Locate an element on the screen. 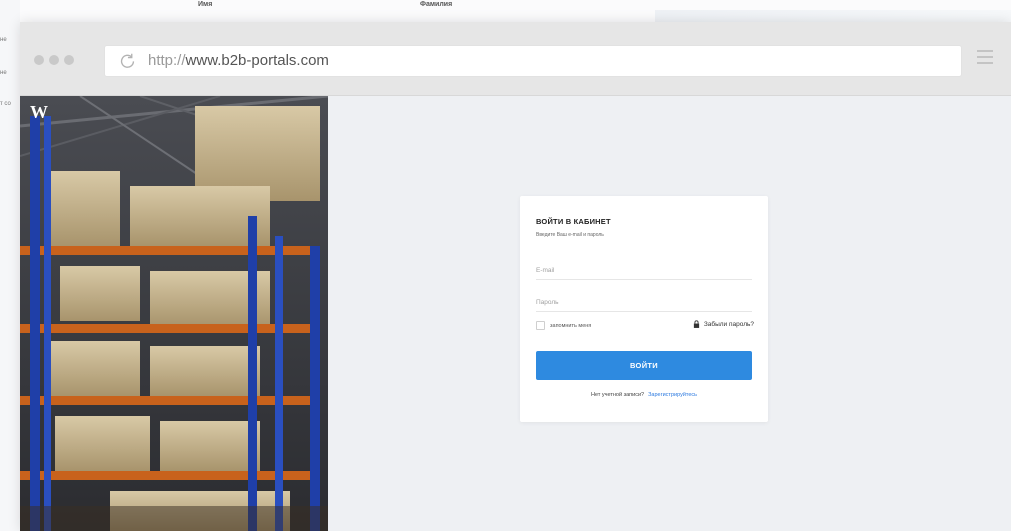  url-protocol: http:// is located at coordinates (167, 60).